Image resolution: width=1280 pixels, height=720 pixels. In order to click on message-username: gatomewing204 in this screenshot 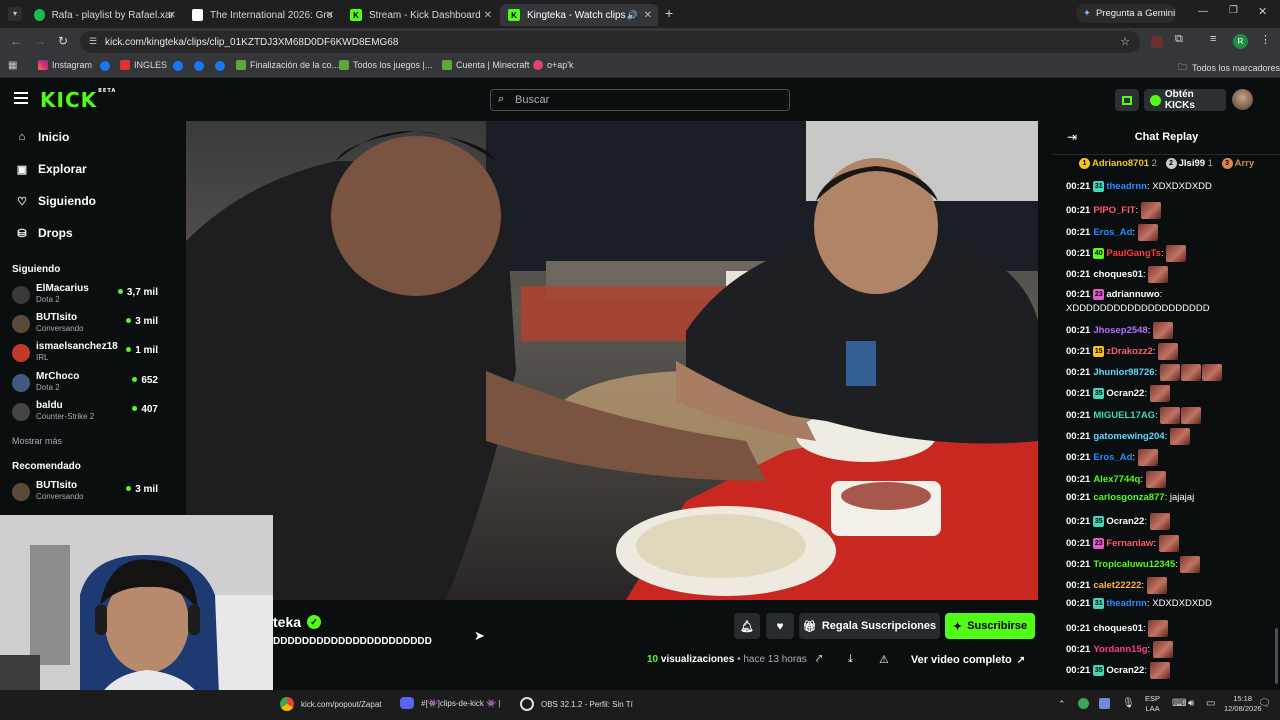, I will do `click(1128, 436)`.